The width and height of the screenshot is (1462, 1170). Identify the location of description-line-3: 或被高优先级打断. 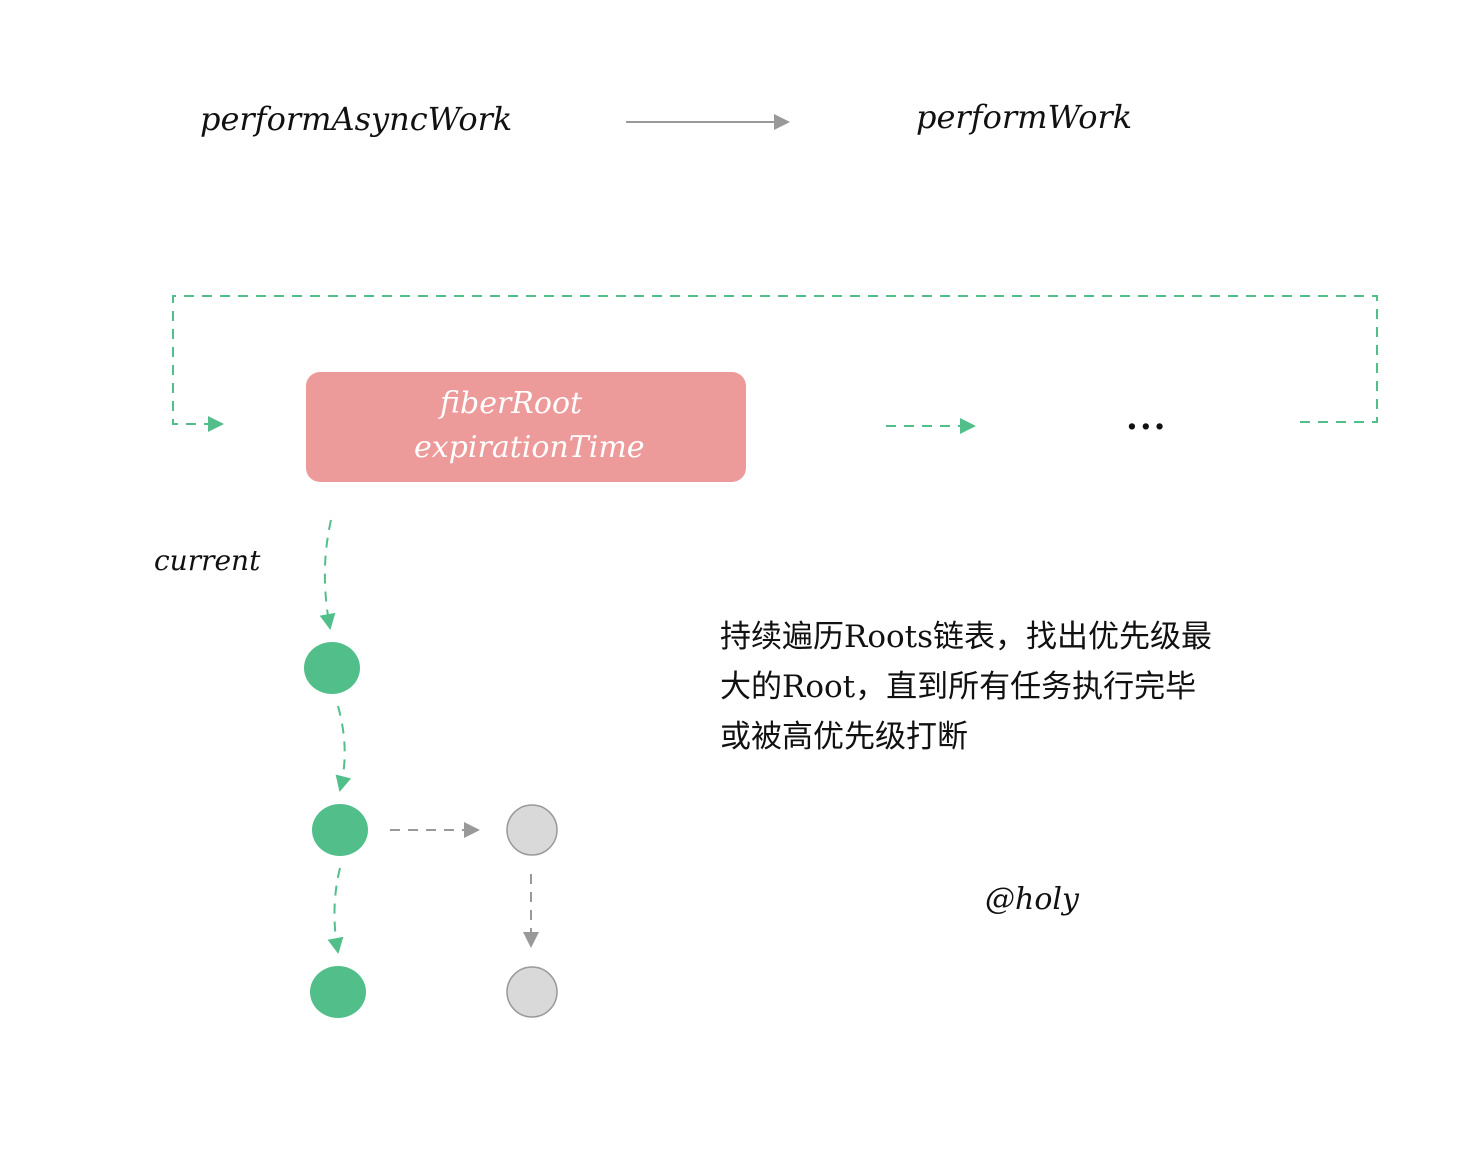
(844, 737).